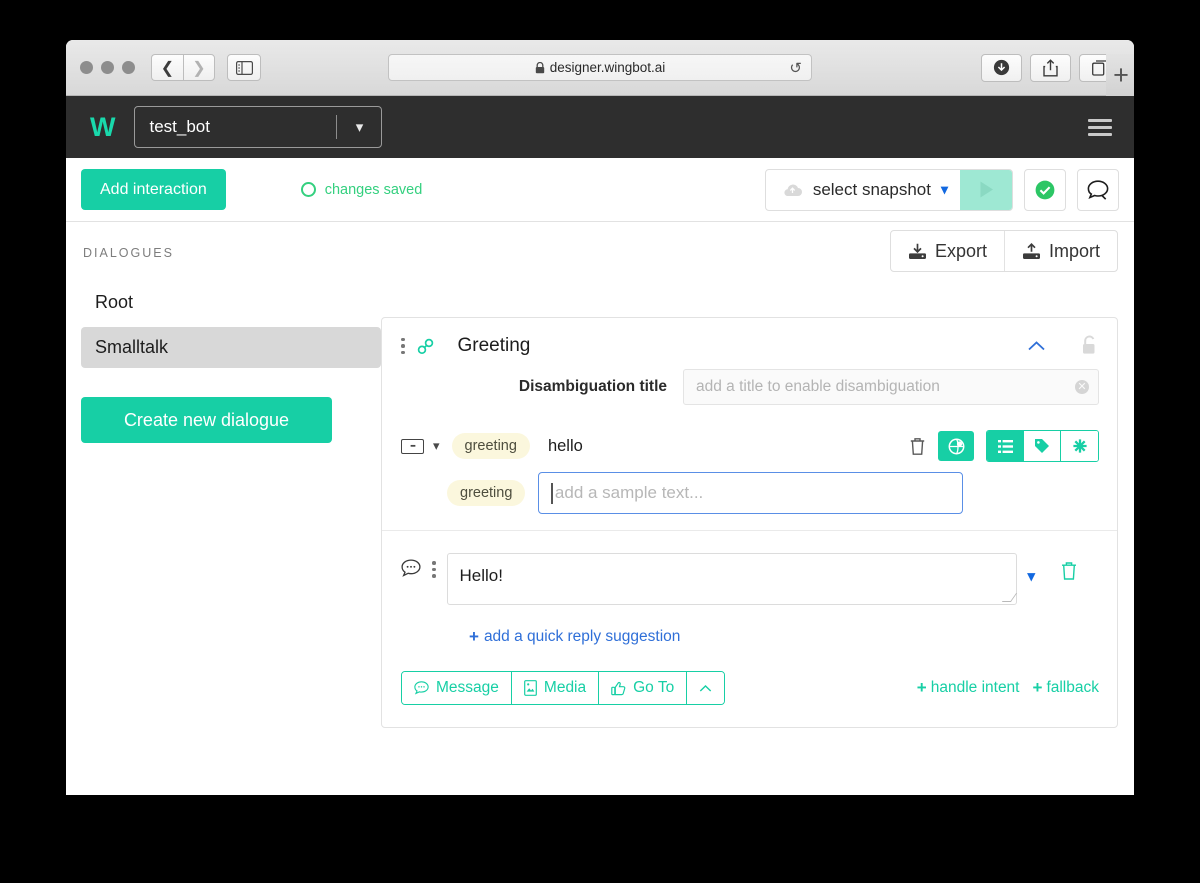  What do you see at coordinates (592, 386) in the screenshot?
I see `disambiguation-label: Disambiguation title` at bounding box center [592, 386].